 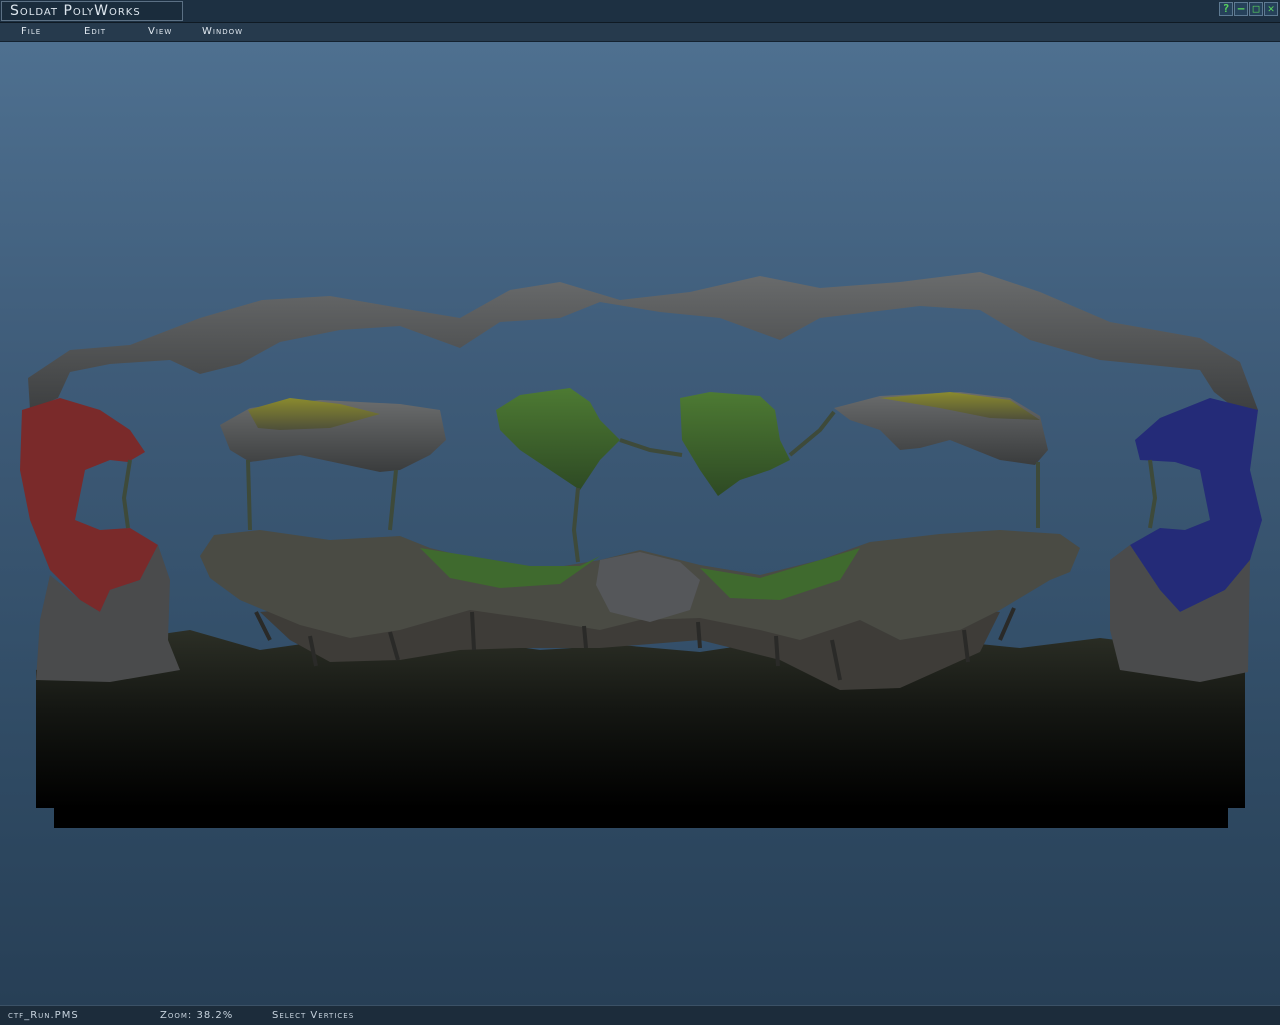 What do you see at coordinates (1226, 9) in the screenshot?
I see `help-button: ?` at bounding box center [1226, 9].